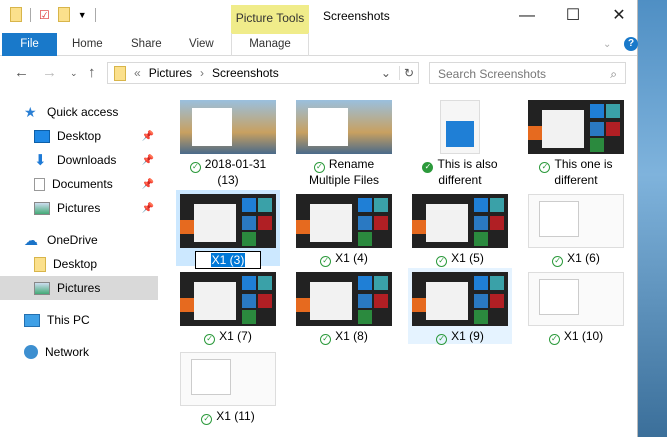  Describe the element at coordinates (583, 258) in the screenshot. I see `file-name: X1 (6)` at that location.